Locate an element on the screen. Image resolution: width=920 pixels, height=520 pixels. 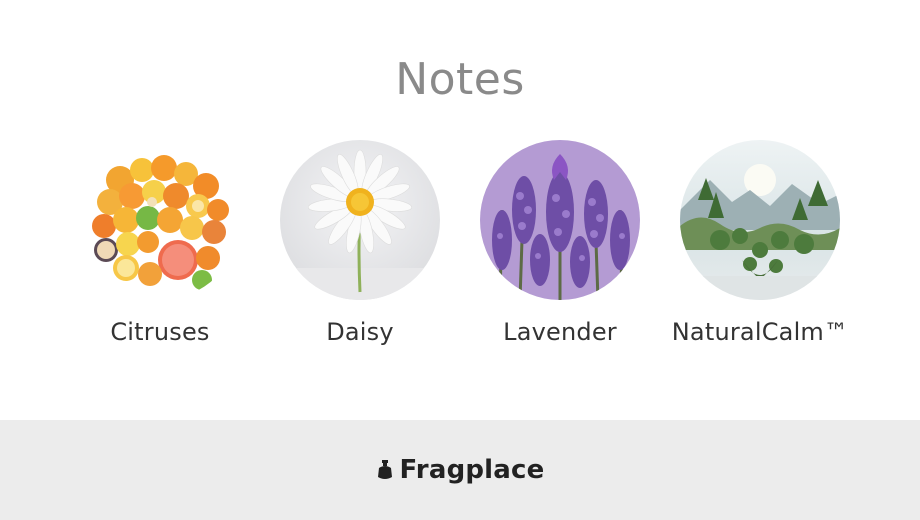
nature-landscape-image is located at coordinates (760, 220).